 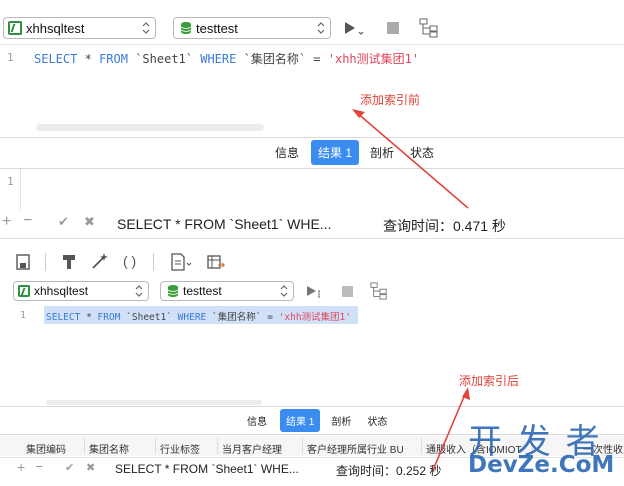 I want to click on annotation-arrow-bottom, so click(x=451, y=429).